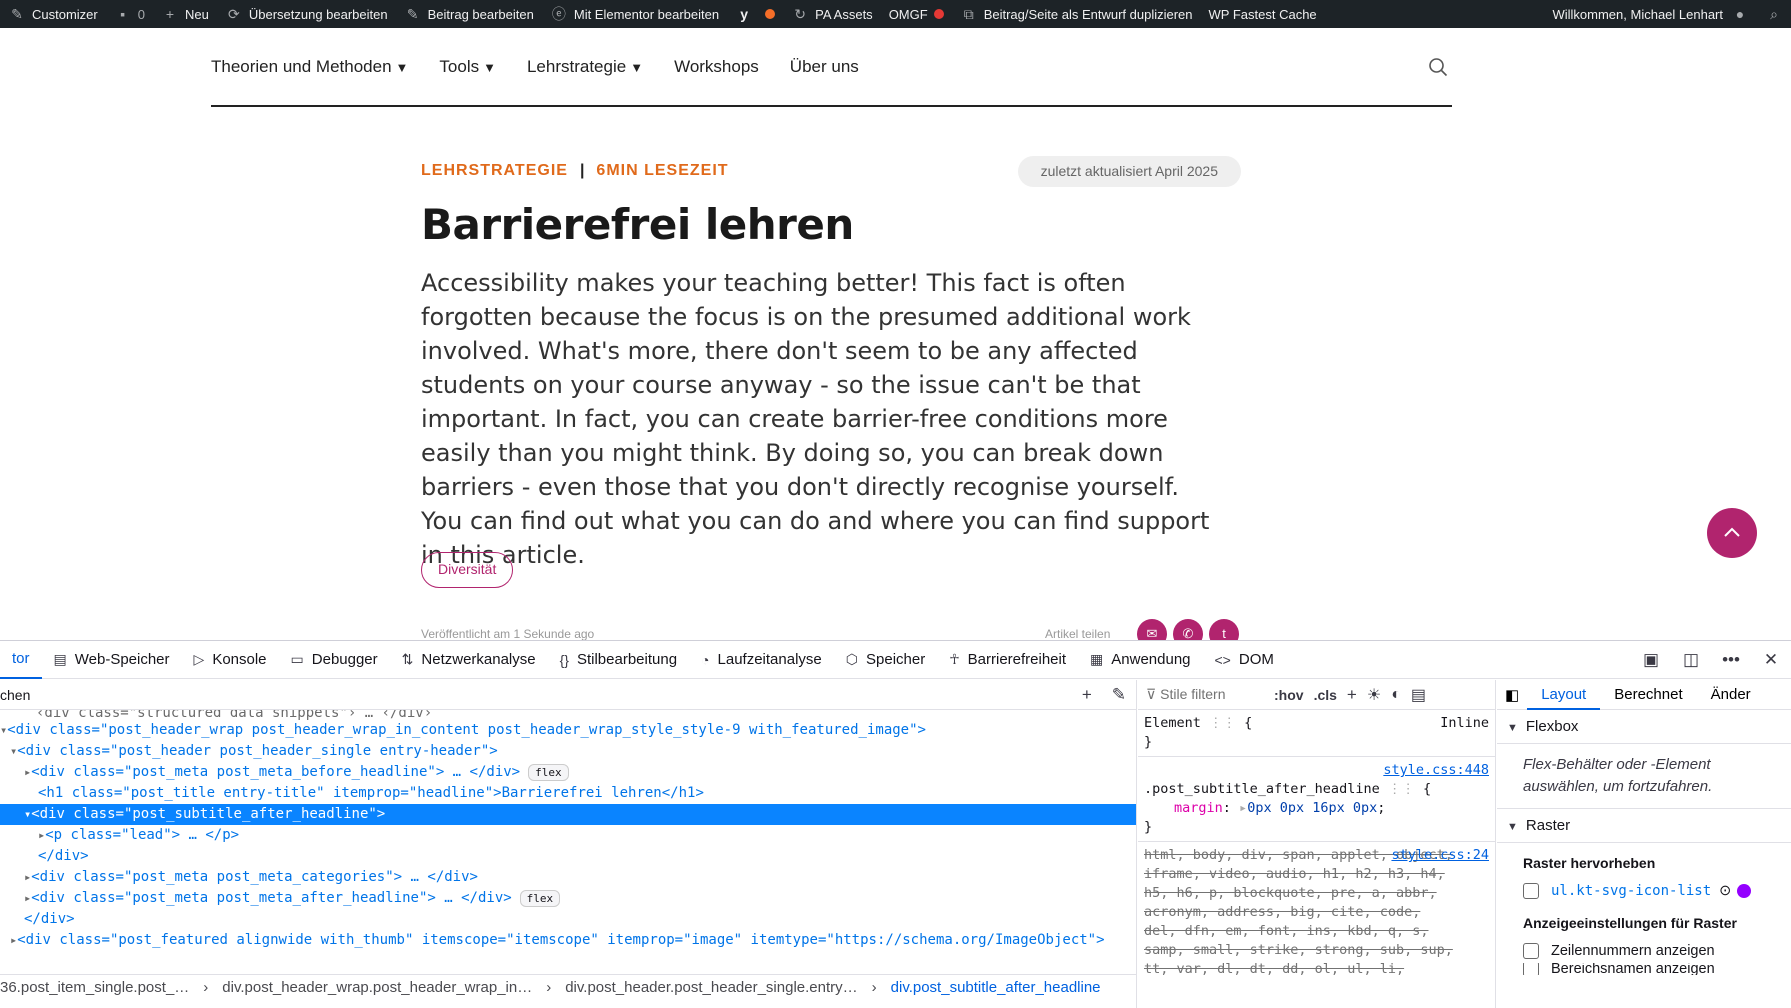 The width and height of the screenshot is (1791, 1008). What do you see at coordinates (469, 660) in the screenshot?
I see `tab-network: ⇅ Netzwerkanalyse` at bounding box center [469, 660].